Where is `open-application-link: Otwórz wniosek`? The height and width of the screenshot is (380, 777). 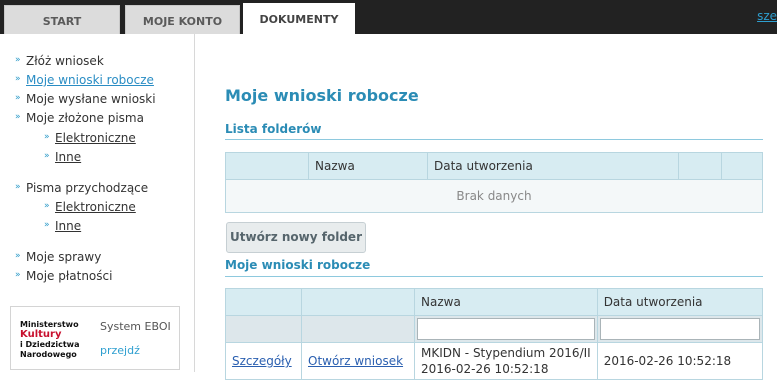
open-application-link: Otwórz wniosek is located at coordinates (355, 361).